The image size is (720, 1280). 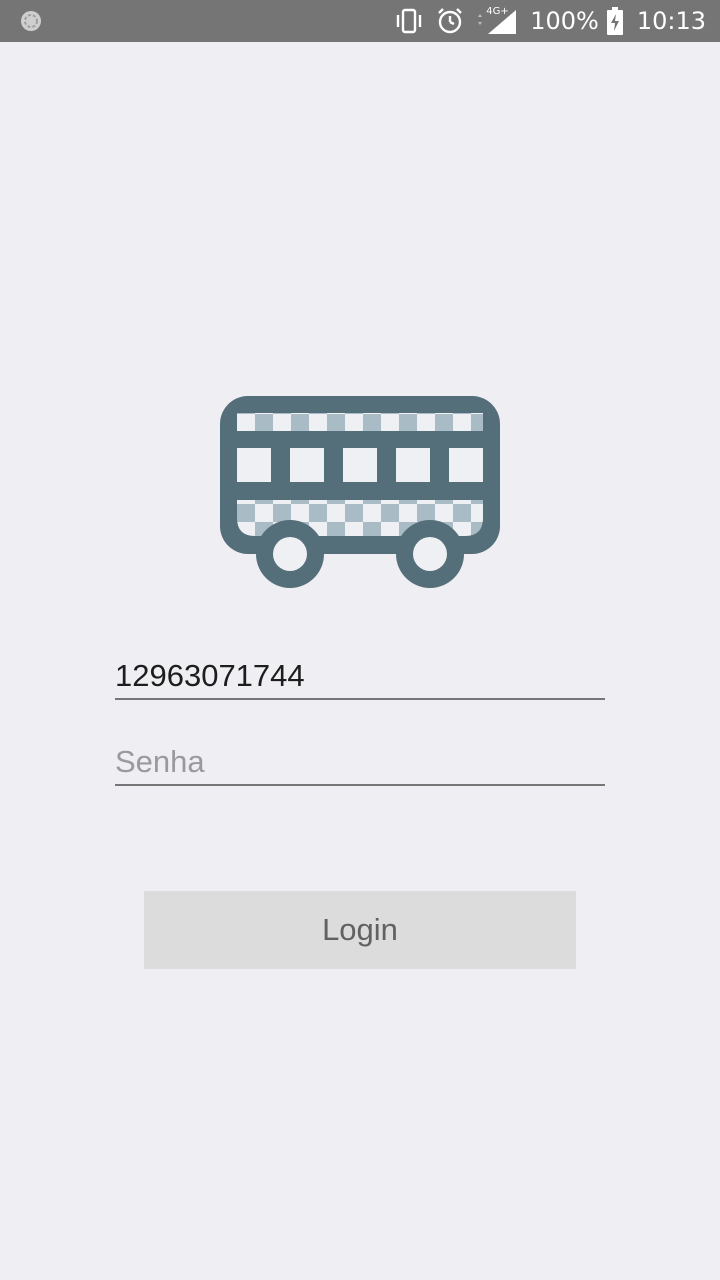 What do you see at coordinates (360, 21) in the screenshot?
I see `status-bar: 4G+ 100% 10:13` at bounding box center [360, 21].